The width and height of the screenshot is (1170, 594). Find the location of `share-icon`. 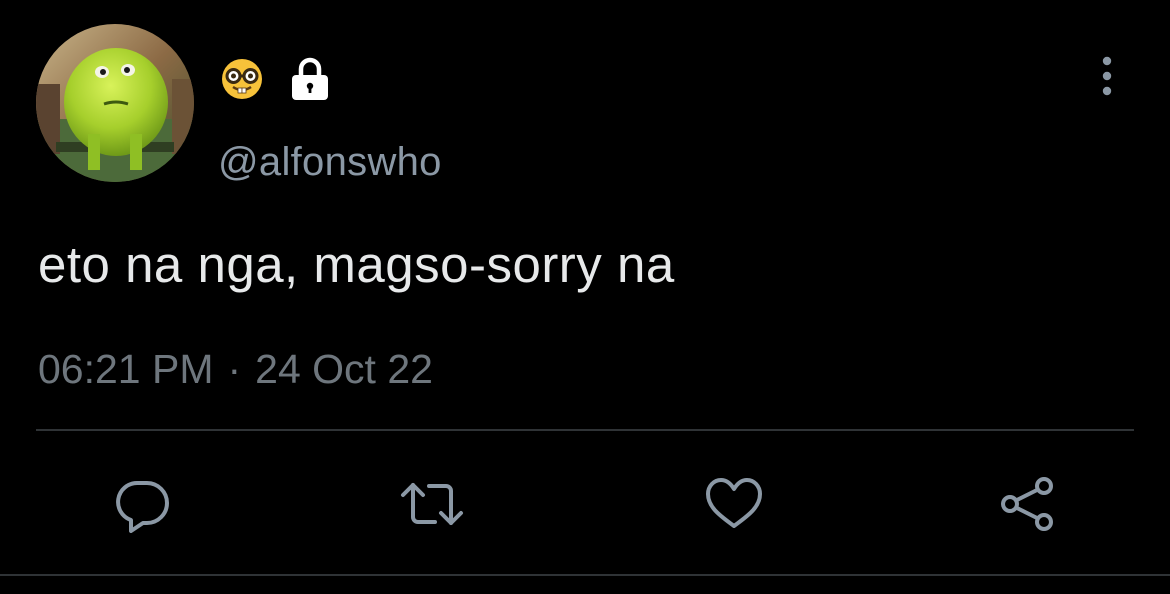

share-icon is located at coordinates (1028, 504).